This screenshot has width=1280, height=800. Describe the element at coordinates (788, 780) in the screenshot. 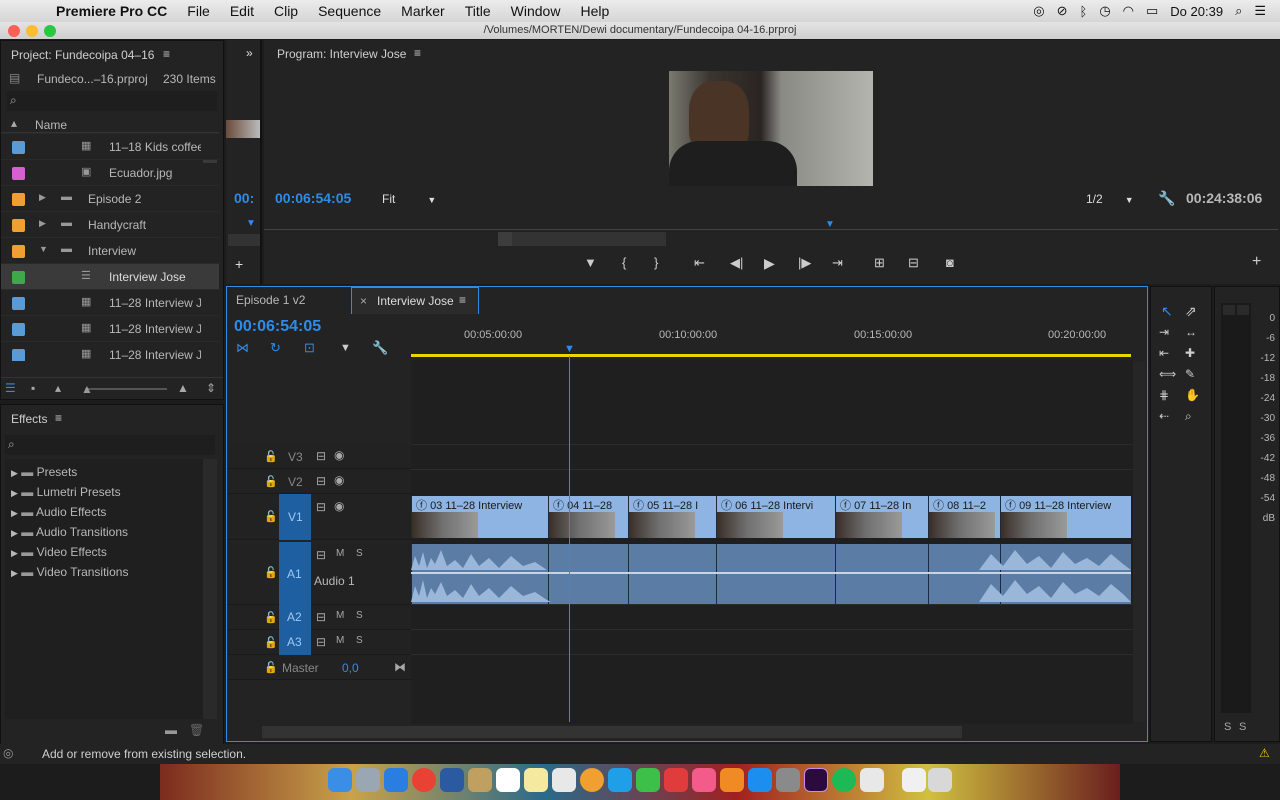

I see `system-preferences-icon` at that location.